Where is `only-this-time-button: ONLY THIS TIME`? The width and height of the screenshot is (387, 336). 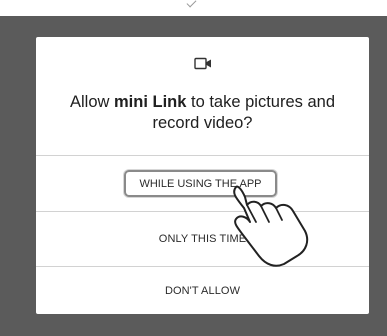 only-this-time-button: ONLY THIS TIME is located at coordinates (202, 239).